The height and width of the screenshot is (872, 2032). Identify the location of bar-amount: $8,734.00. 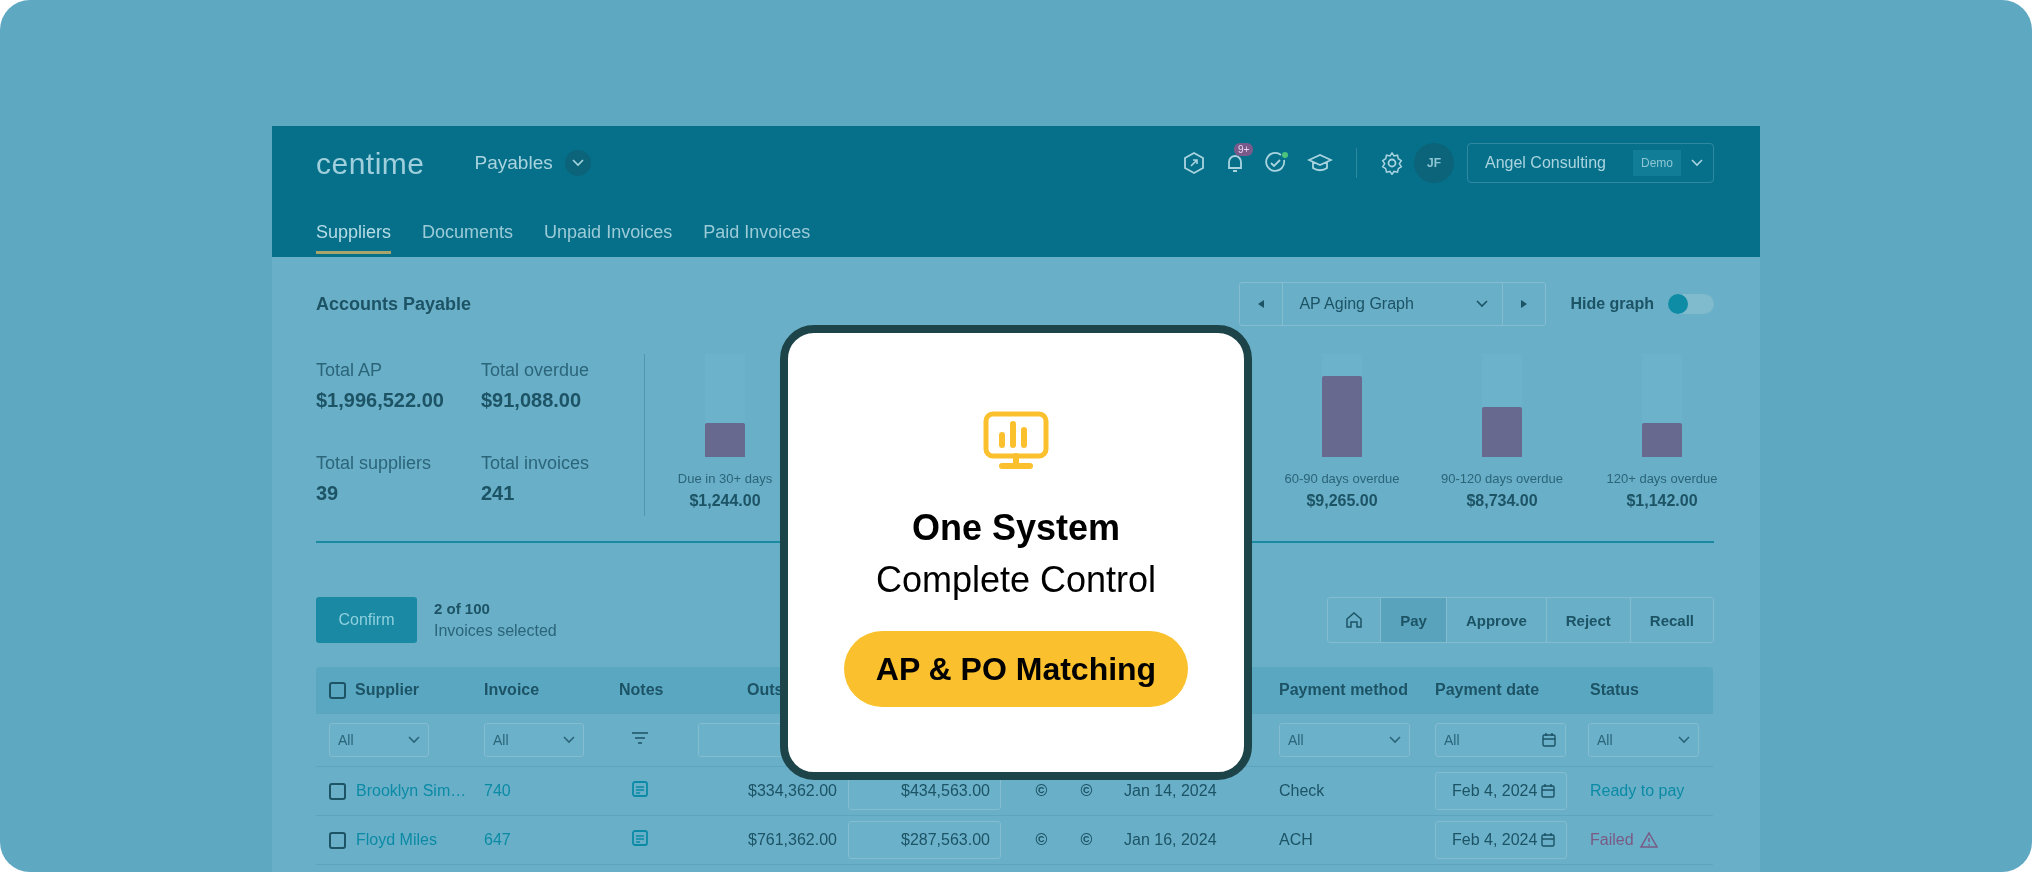
(1502, 501).